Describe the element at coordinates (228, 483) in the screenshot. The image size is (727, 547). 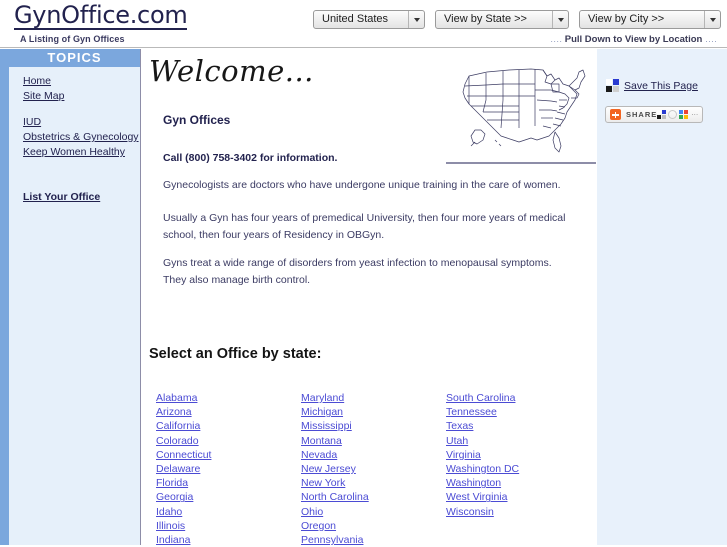
I see `state-link-florida: Florida` at that location.